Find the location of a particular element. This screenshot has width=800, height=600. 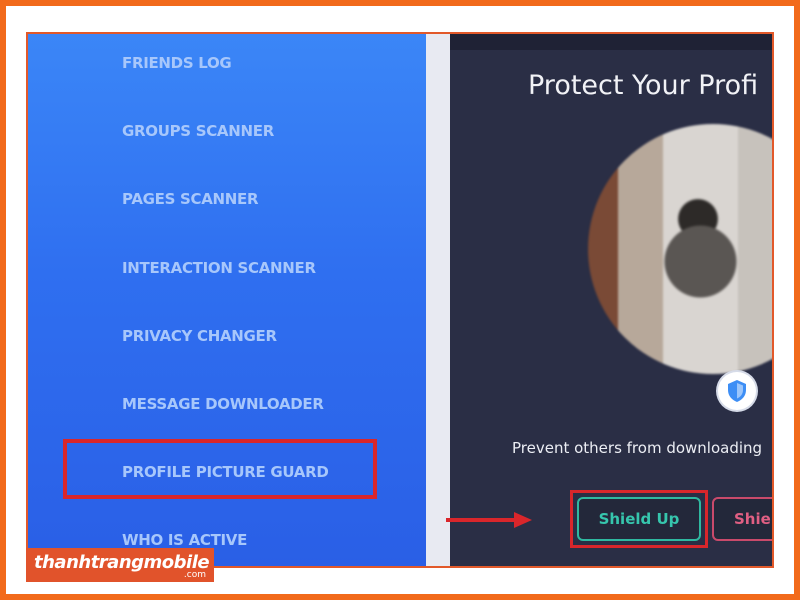

panel-divider is located at coordinates (438, 300).